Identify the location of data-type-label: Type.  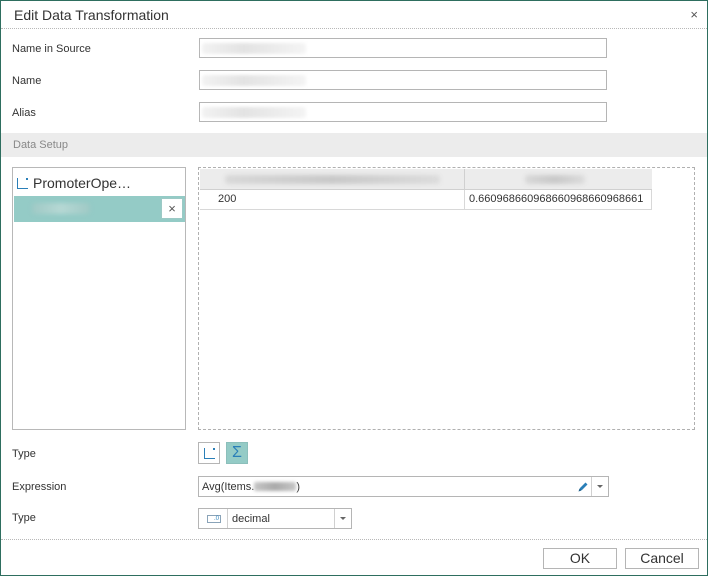
(24, 518).